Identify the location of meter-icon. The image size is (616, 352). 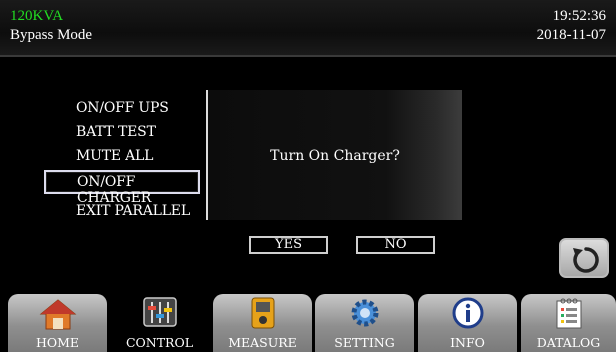
(262, 313).